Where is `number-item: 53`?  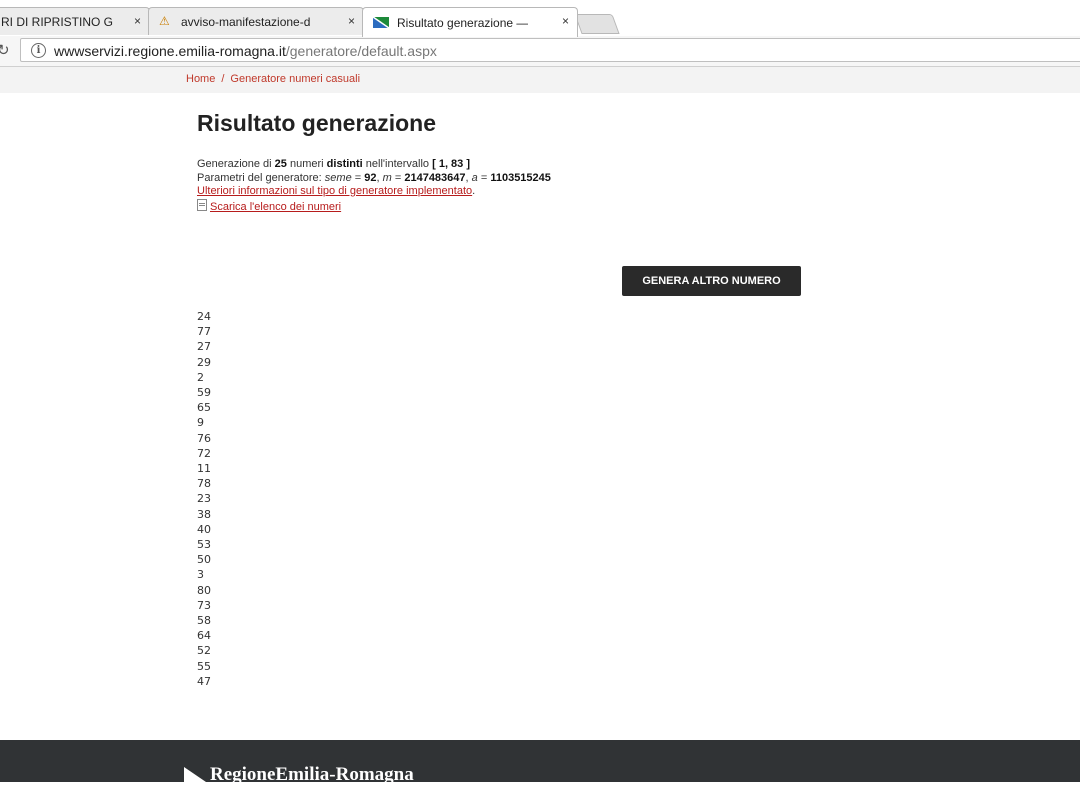 number-item: 53 is located at coordinates (204, 545).